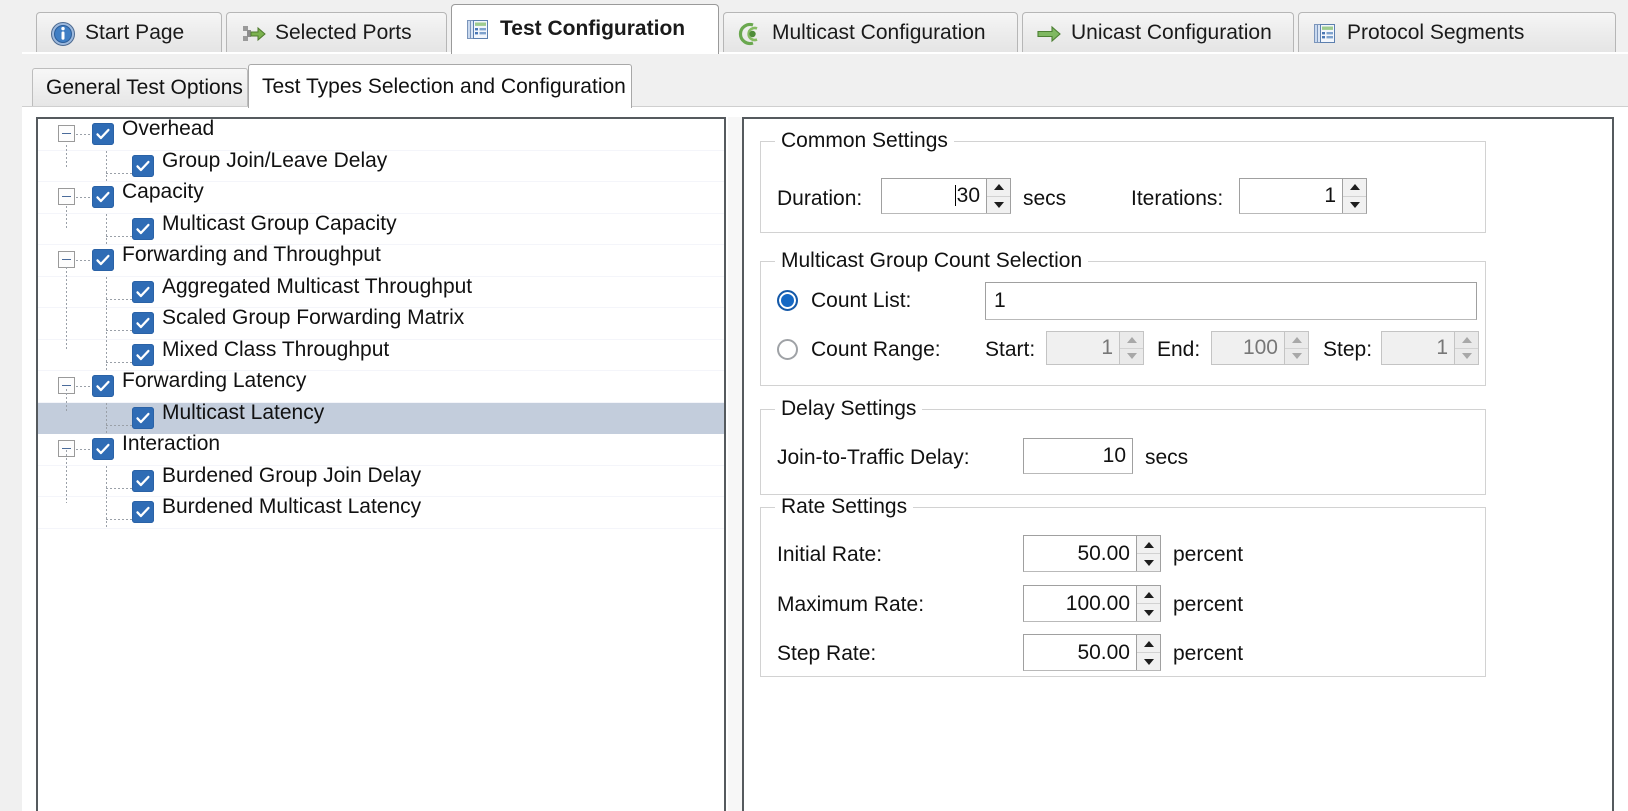 Image resolution: width=1628 pixels, height=811 pixels. I want to click on duration-spinner-down, so click(998, 204).